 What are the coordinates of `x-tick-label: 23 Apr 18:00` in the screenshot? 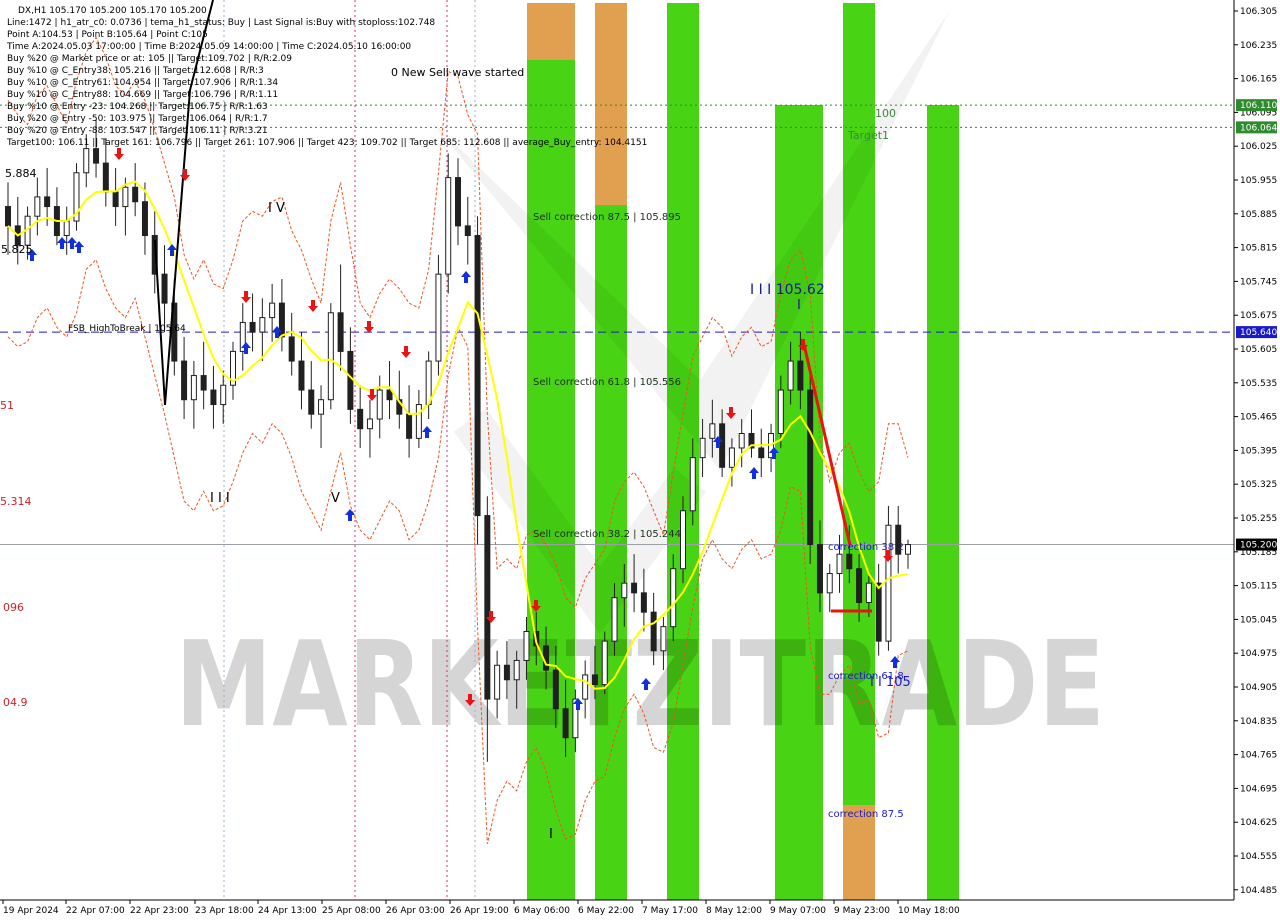 It's located at (224, 911).